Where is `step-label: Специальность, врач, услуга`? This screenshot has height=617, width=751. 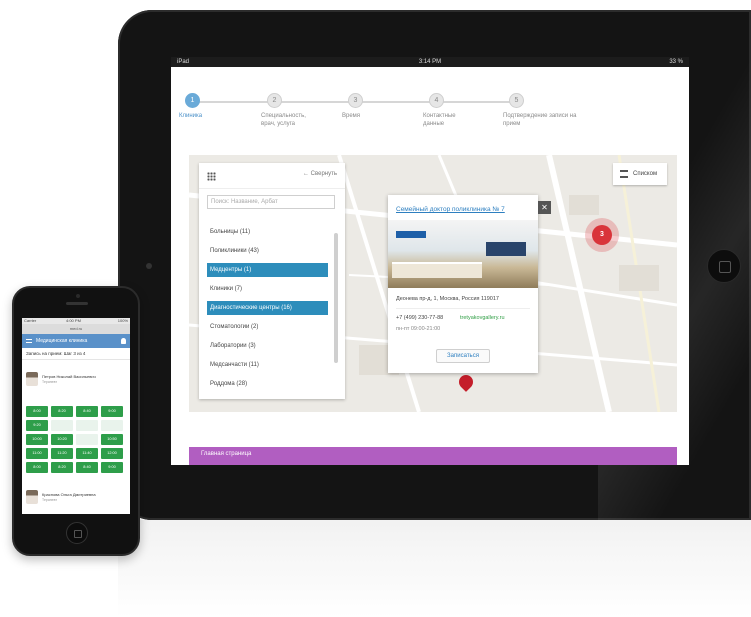 step-label: Специальность, врач, услуга is located at coordinates (283, 120).